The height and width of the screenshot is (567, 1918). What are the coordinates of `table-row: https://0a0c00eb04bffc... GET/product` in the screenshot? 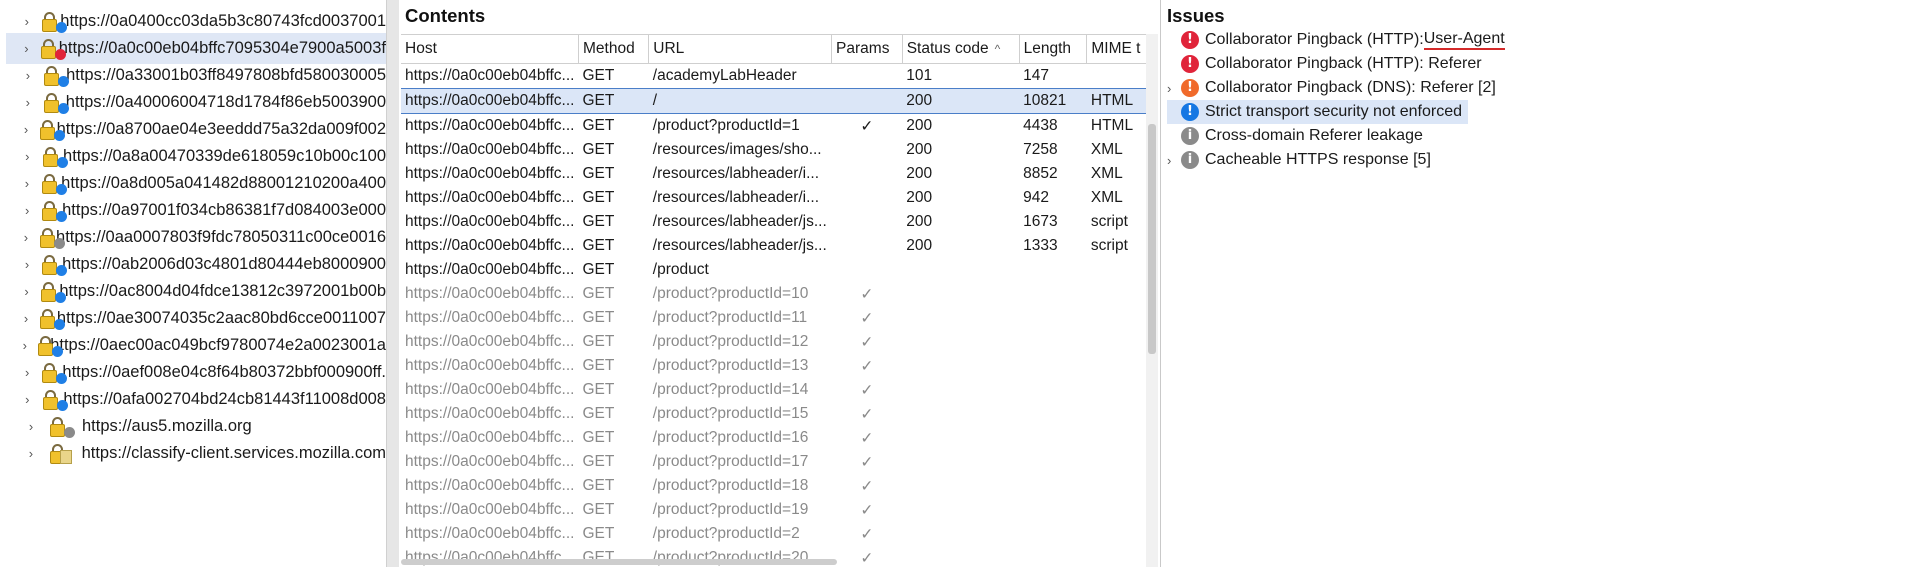 It's located at (774, 270).